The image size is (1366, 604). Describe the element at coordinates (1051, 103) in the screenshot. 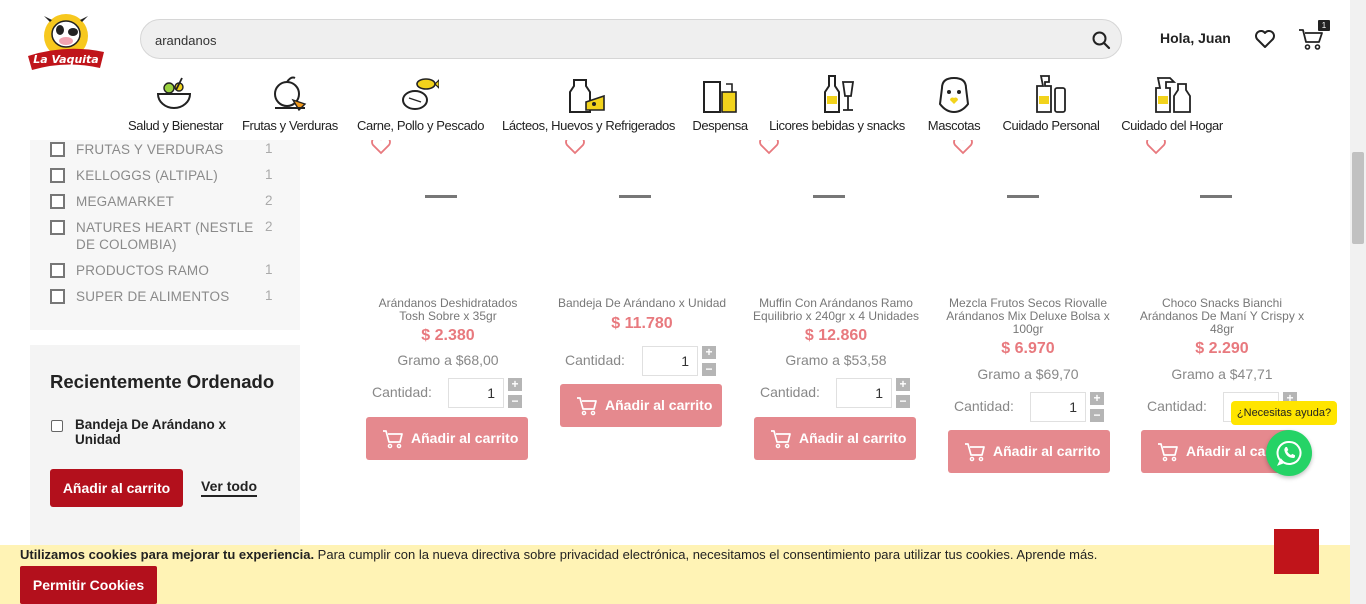

I see `category-cuidado-personal: Cuidado Personal` at that location.